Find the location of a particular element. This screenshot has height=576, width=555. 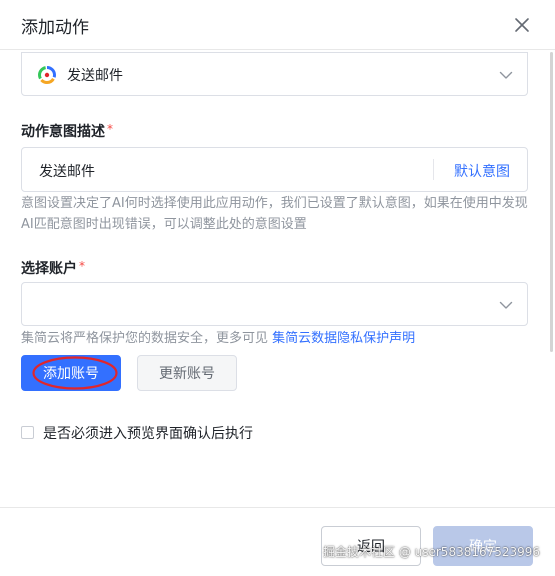

preview-checkbox is located at coordinates (27, 432).